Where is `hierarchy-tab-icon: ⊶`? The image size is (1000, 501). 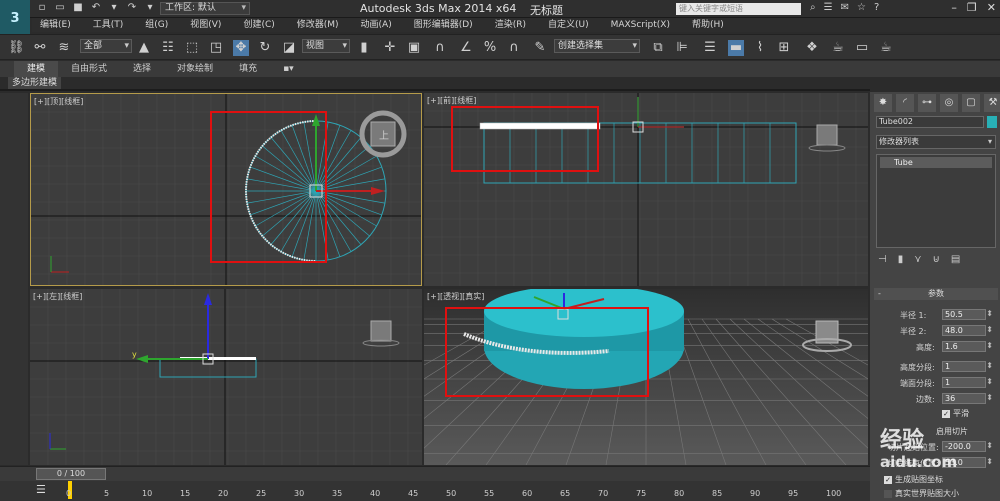
hierarchy-tab-icon: ⊶ is located at coordinates (927, 103).